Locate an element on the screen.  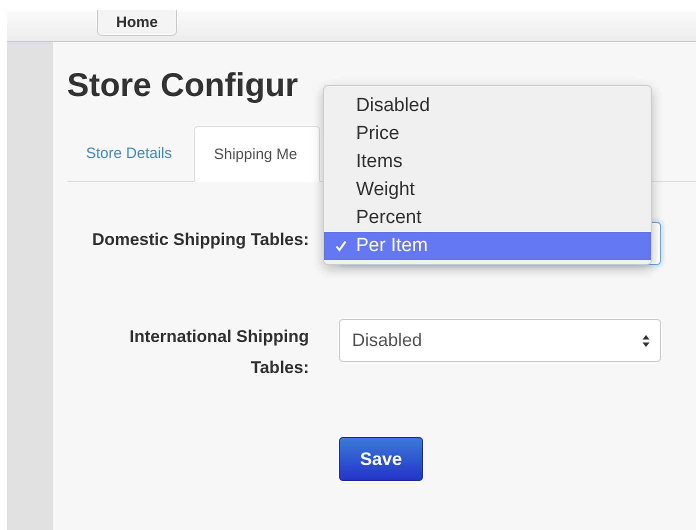
home-button: Home is located at coordinates (137, 23).